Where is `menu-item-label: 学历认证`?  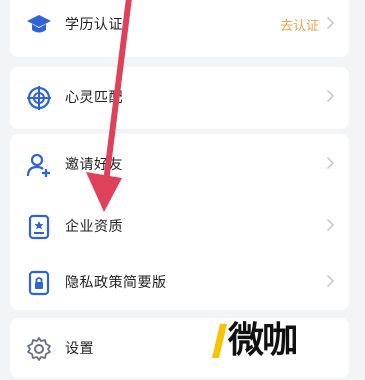 menu-item-label: 学历认证 is located at coordinates (94, 25).